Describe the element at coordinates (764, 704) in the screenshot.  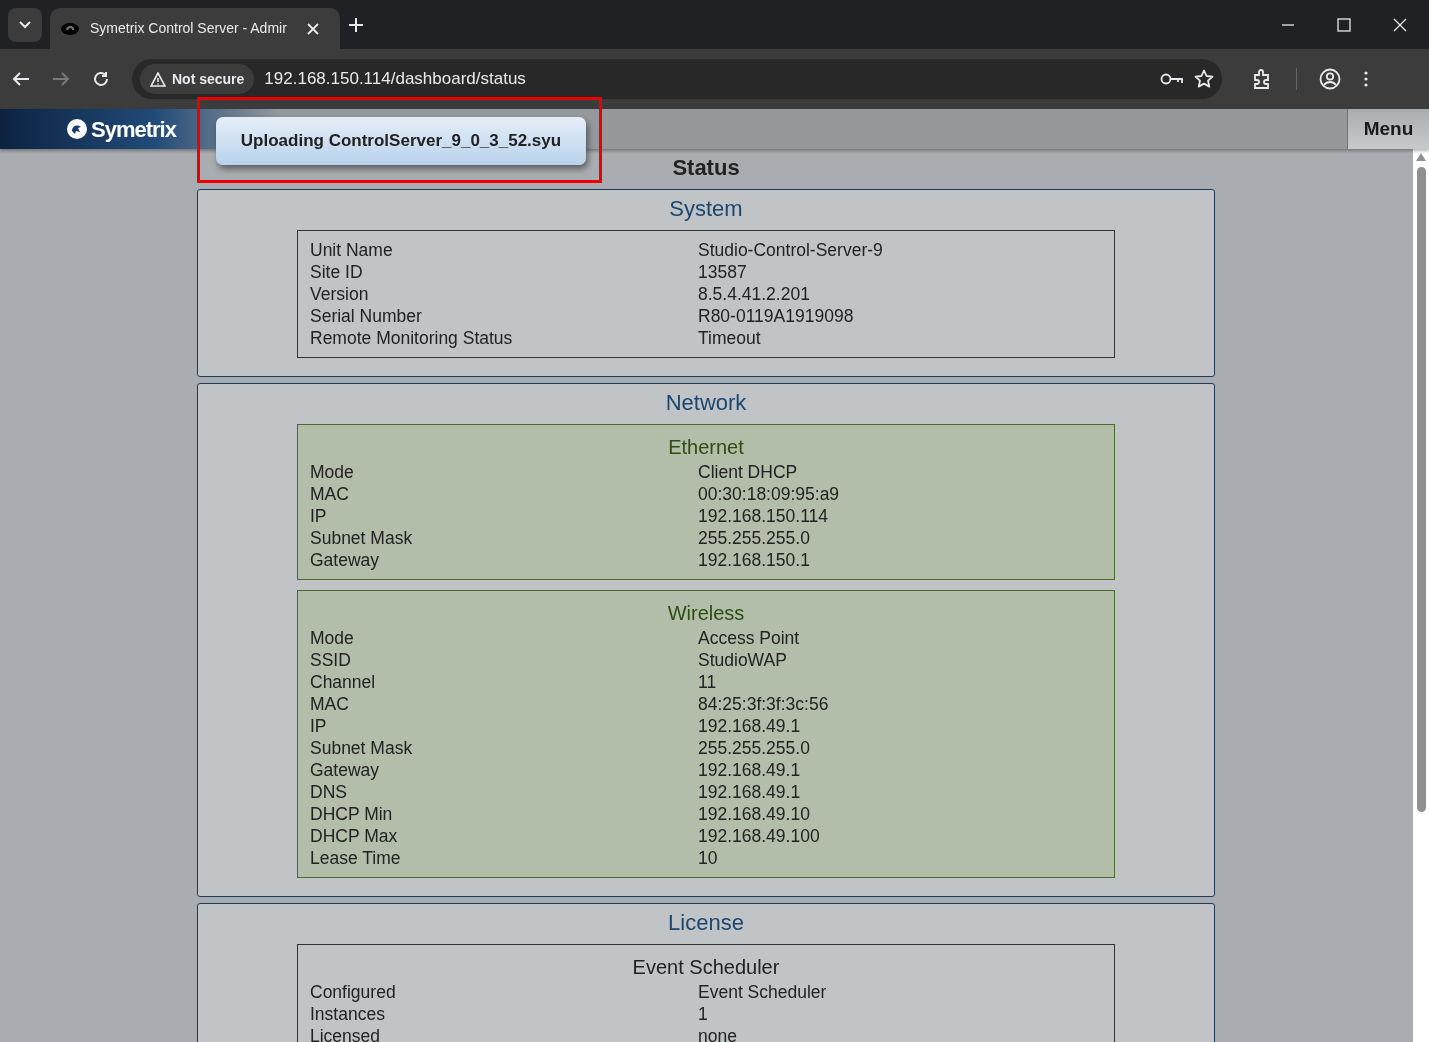
I see `field-value: 84:25:3f:3f:3c:56` at that location.